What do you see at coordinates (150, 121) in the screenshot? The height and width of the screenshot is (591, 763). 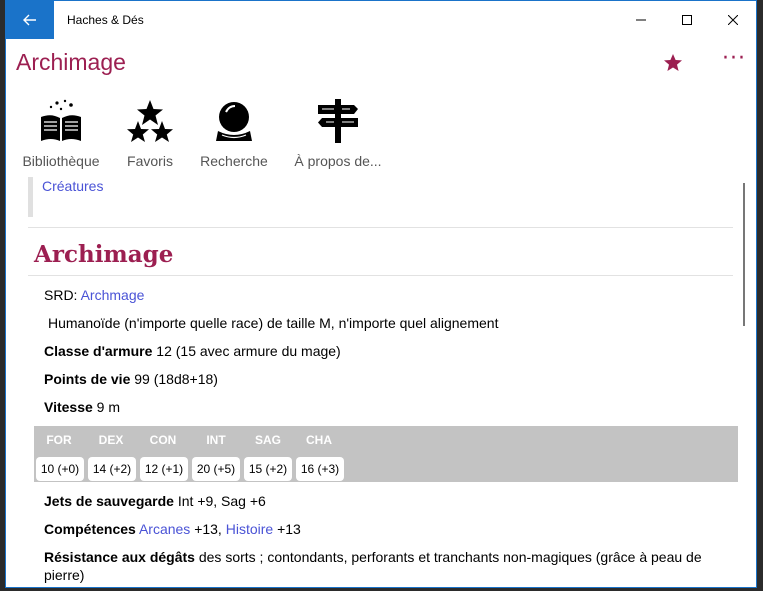 I see `stars-icon` at bounding box center [150, 121].